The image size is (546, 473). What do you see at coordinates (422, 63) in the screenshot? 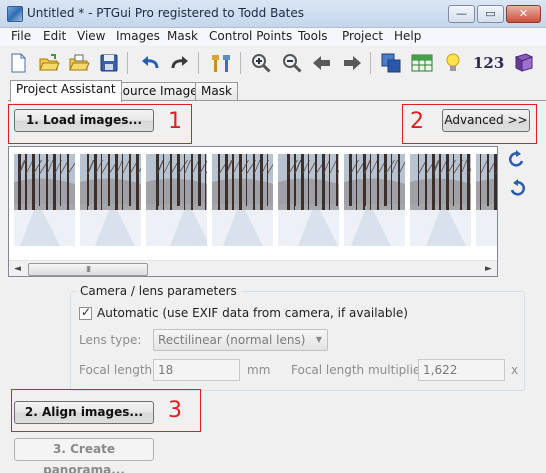
I see `table-icon` at bounding box center [422, 63].